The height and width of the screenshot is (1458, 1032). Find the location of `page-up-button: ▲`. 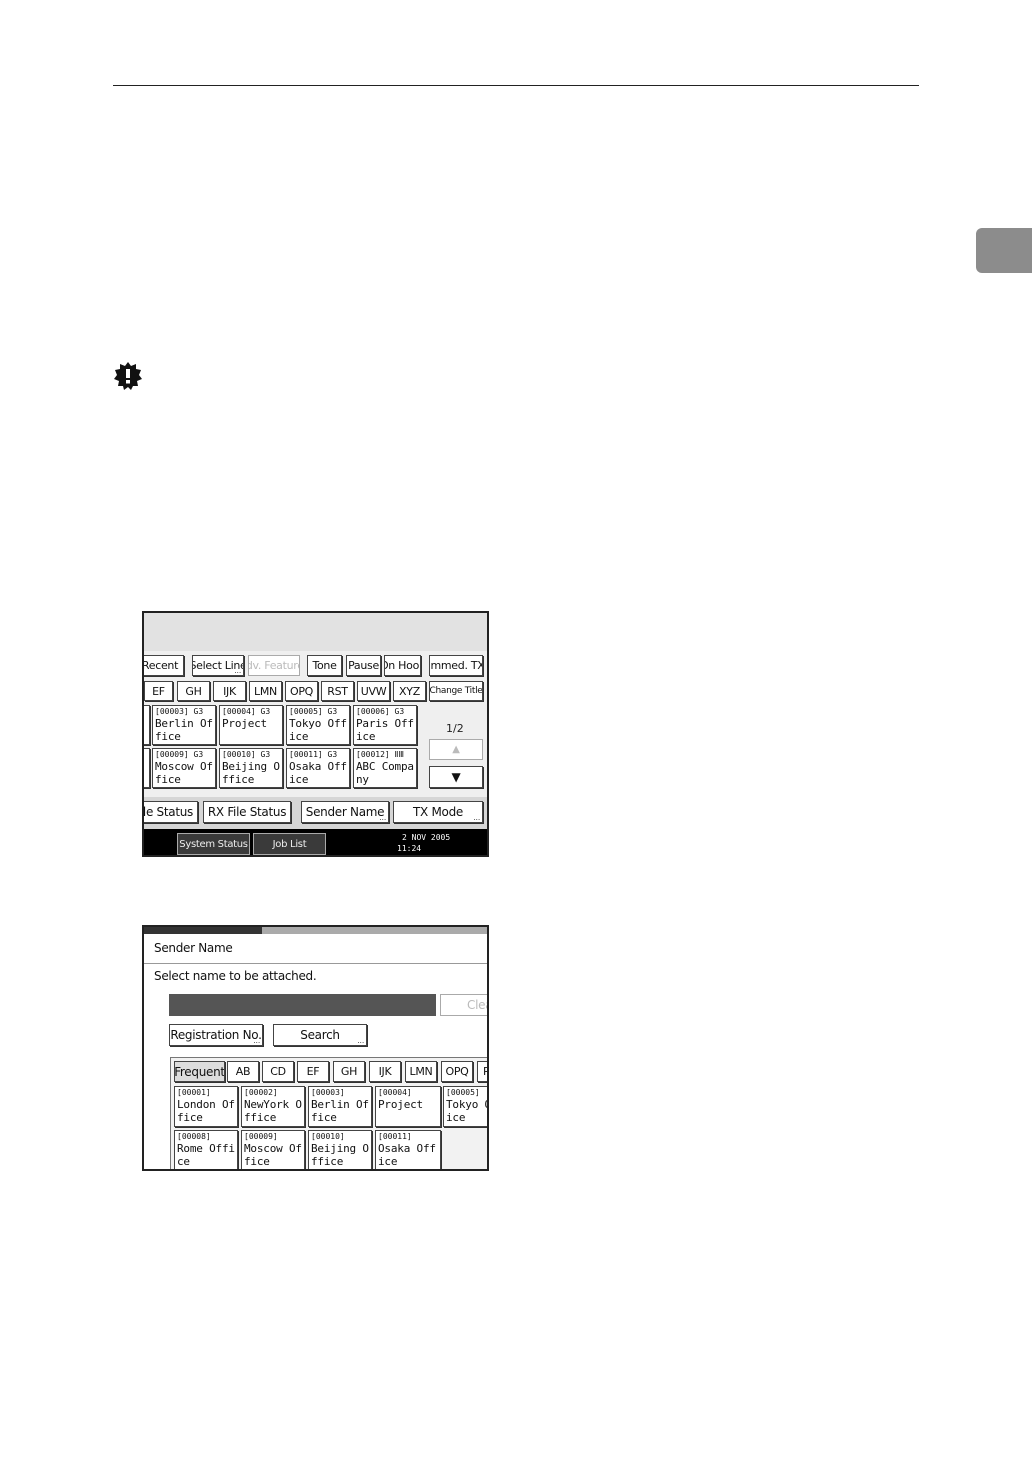

page-up-button: ▲ is located at coordinates (456, 749).